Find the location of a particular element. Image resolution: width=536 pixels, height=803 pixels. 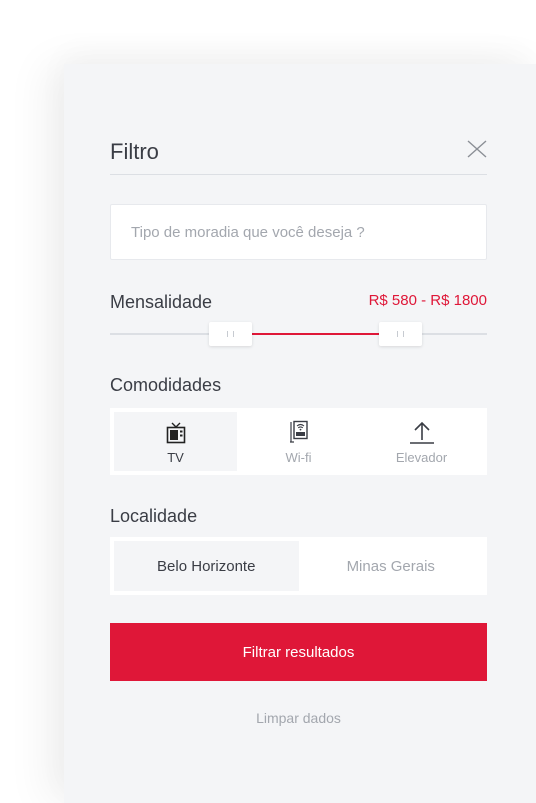

amenity-option-tv: TV is located at coordinates (175, 441).